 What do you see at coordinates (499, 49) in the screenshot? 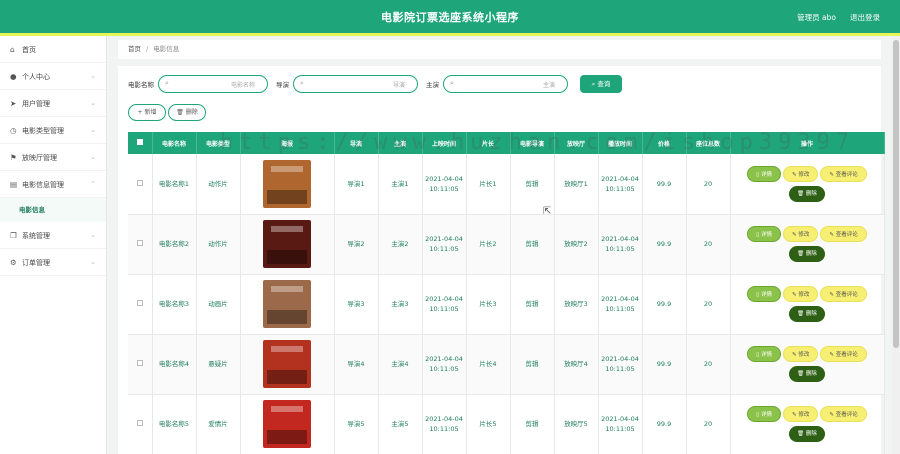
I see `breadcrumb: 首页 / 电影信息` at bounding box center [499, 49].